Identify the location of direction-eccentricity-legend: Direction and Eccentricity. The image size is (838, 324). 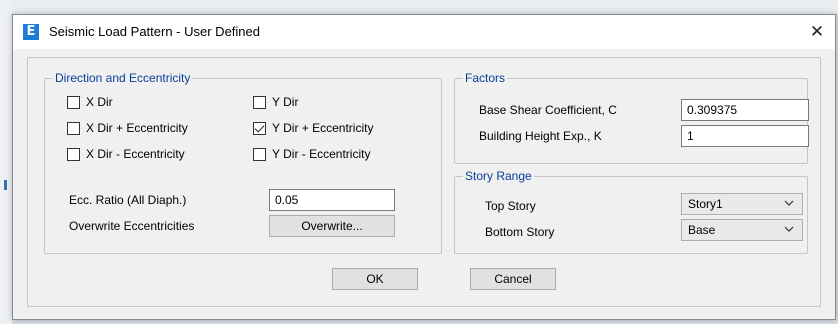
(123, 78).